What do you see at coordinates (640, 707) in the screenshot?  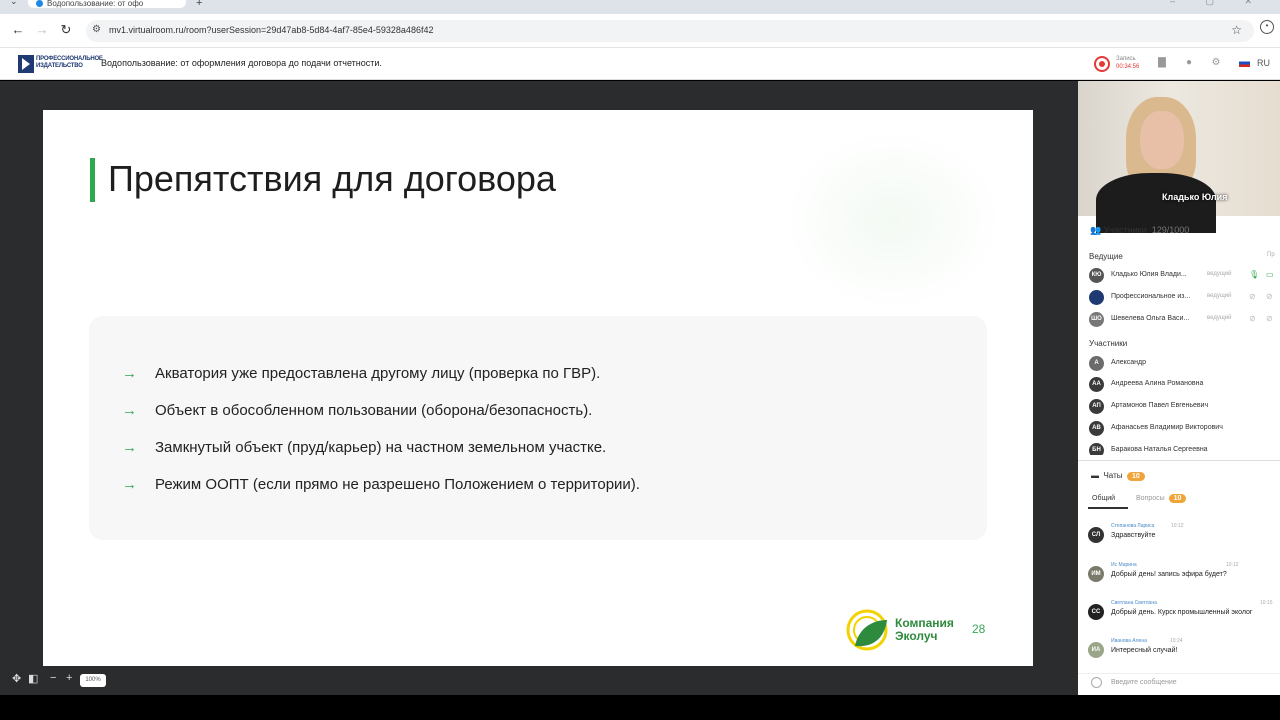 I see `screen-bottom-bar` at bounding box center [640, 707].